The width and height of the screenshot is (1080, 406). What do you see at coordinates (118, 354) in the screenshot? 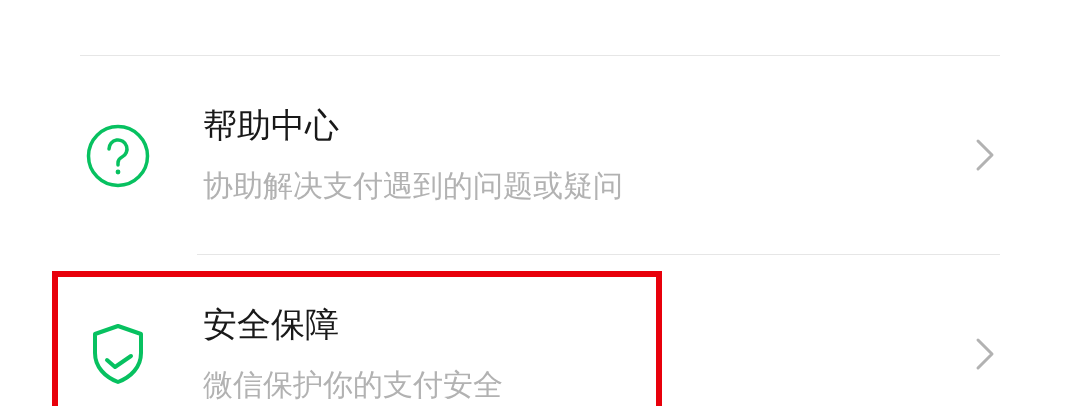
I see `shield-check-icon` at bounding box center [118, 354].